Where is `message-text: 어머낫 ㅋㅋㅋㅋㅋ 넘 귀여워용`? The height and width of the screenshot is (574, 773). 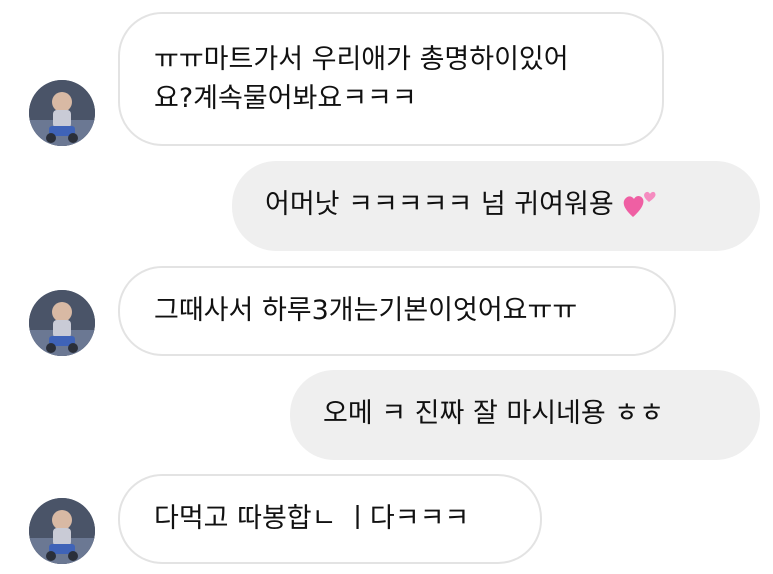
message-text: 어머낫 ㅋㅋㅋㅋㅋ 넘 귀여워용 is located at coordinates (439, 204).